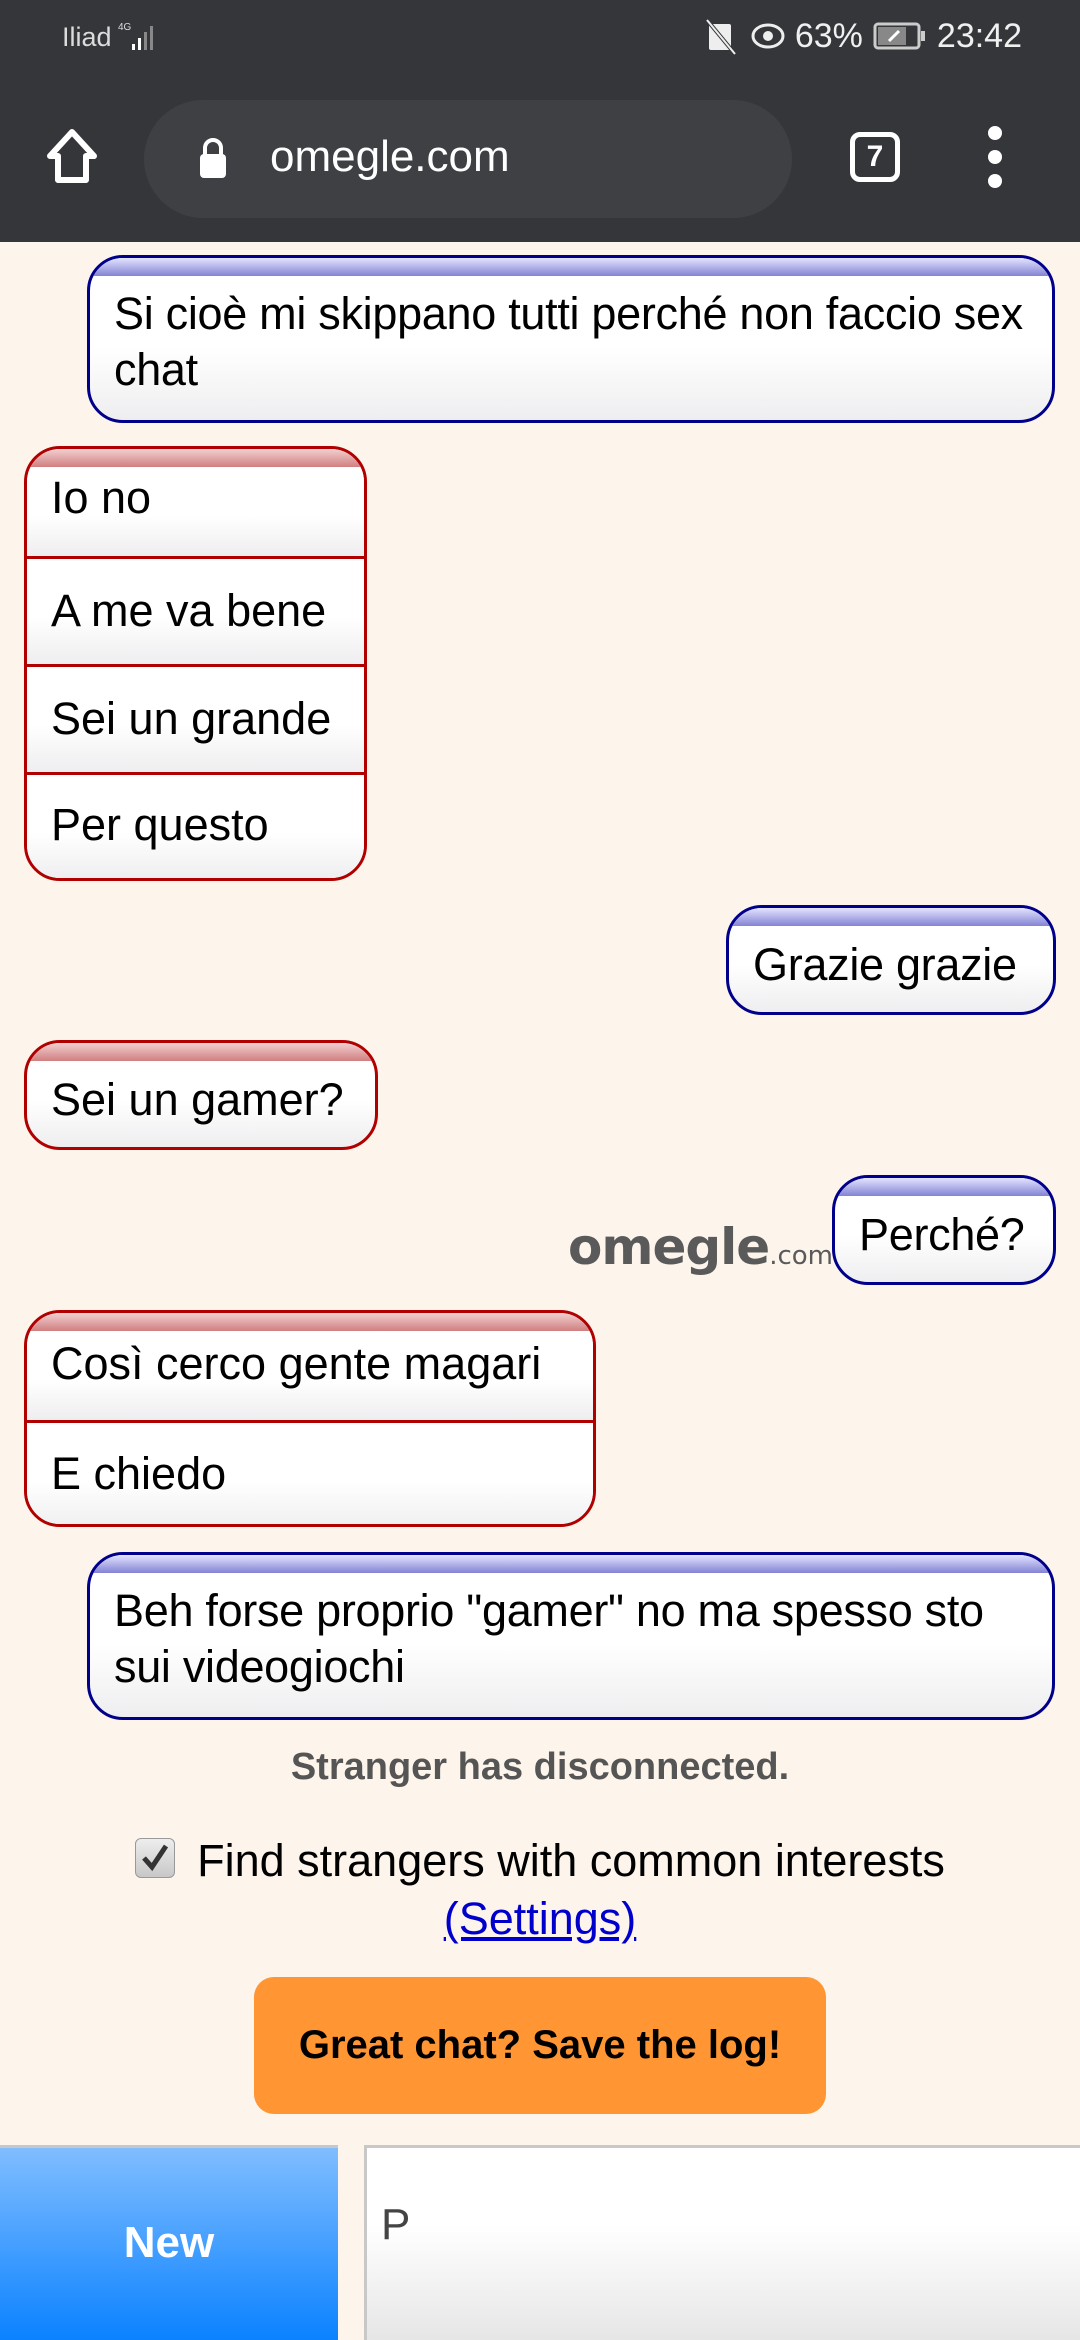  I want to click on clock: 23:42, so click(979, 35).